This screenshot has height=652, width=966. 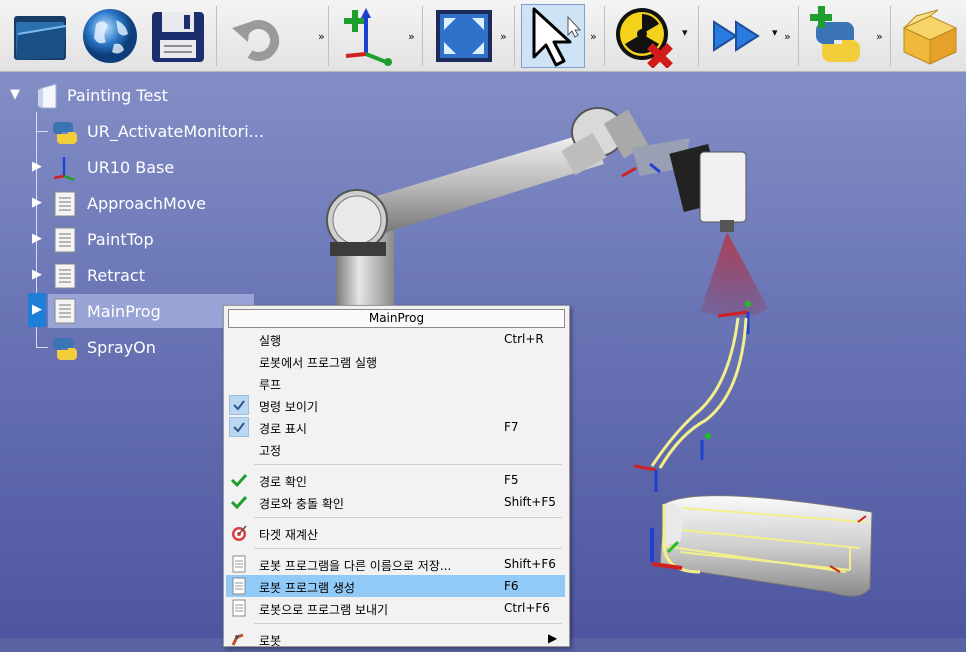 I want to click on tree-item-spray-on: SprayOn, so click(x=130, y=347).